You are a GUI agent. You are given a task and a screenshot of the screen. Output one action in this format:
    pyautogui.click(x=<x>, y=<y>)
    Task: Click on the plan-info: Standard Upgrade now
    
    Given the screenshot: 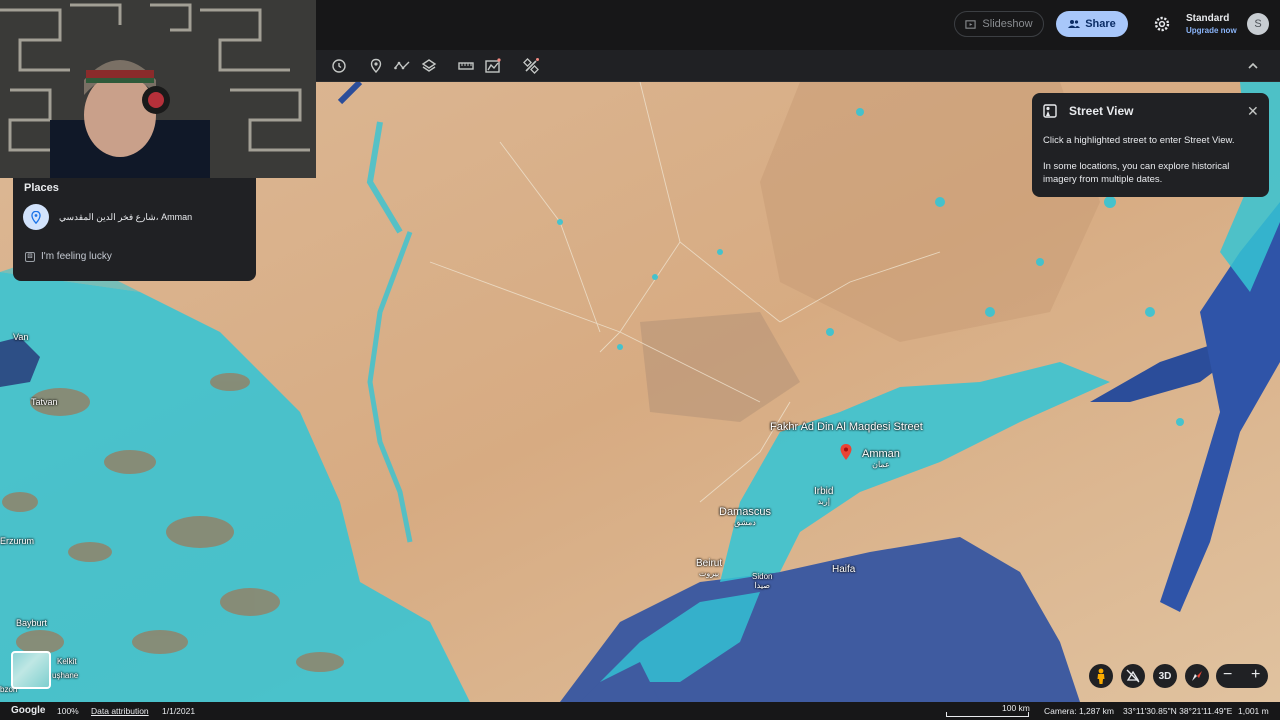 What is the action you would take?
    pyautogui.click(x=1211, y=25)
    